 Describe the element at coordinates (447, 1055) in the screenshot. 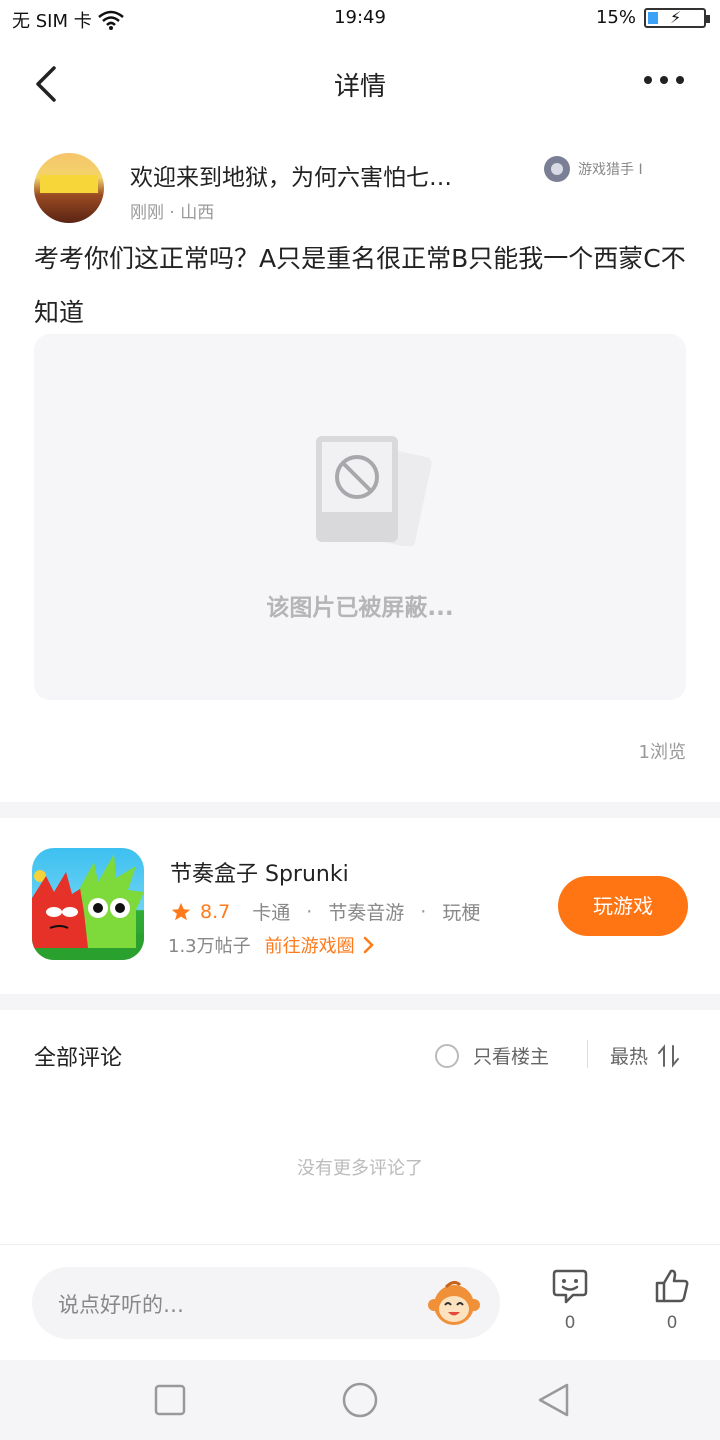

I see `radio-icon` at that location.